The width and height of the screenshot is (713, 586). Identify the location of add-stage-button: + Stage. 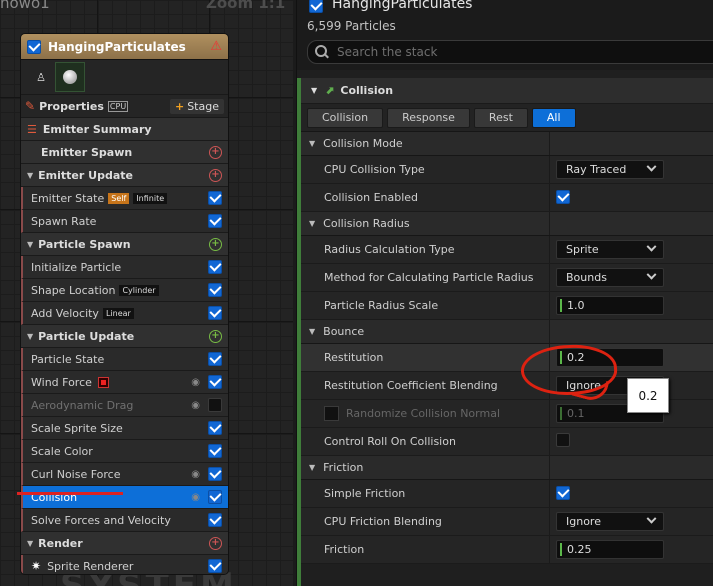
(196, 106).